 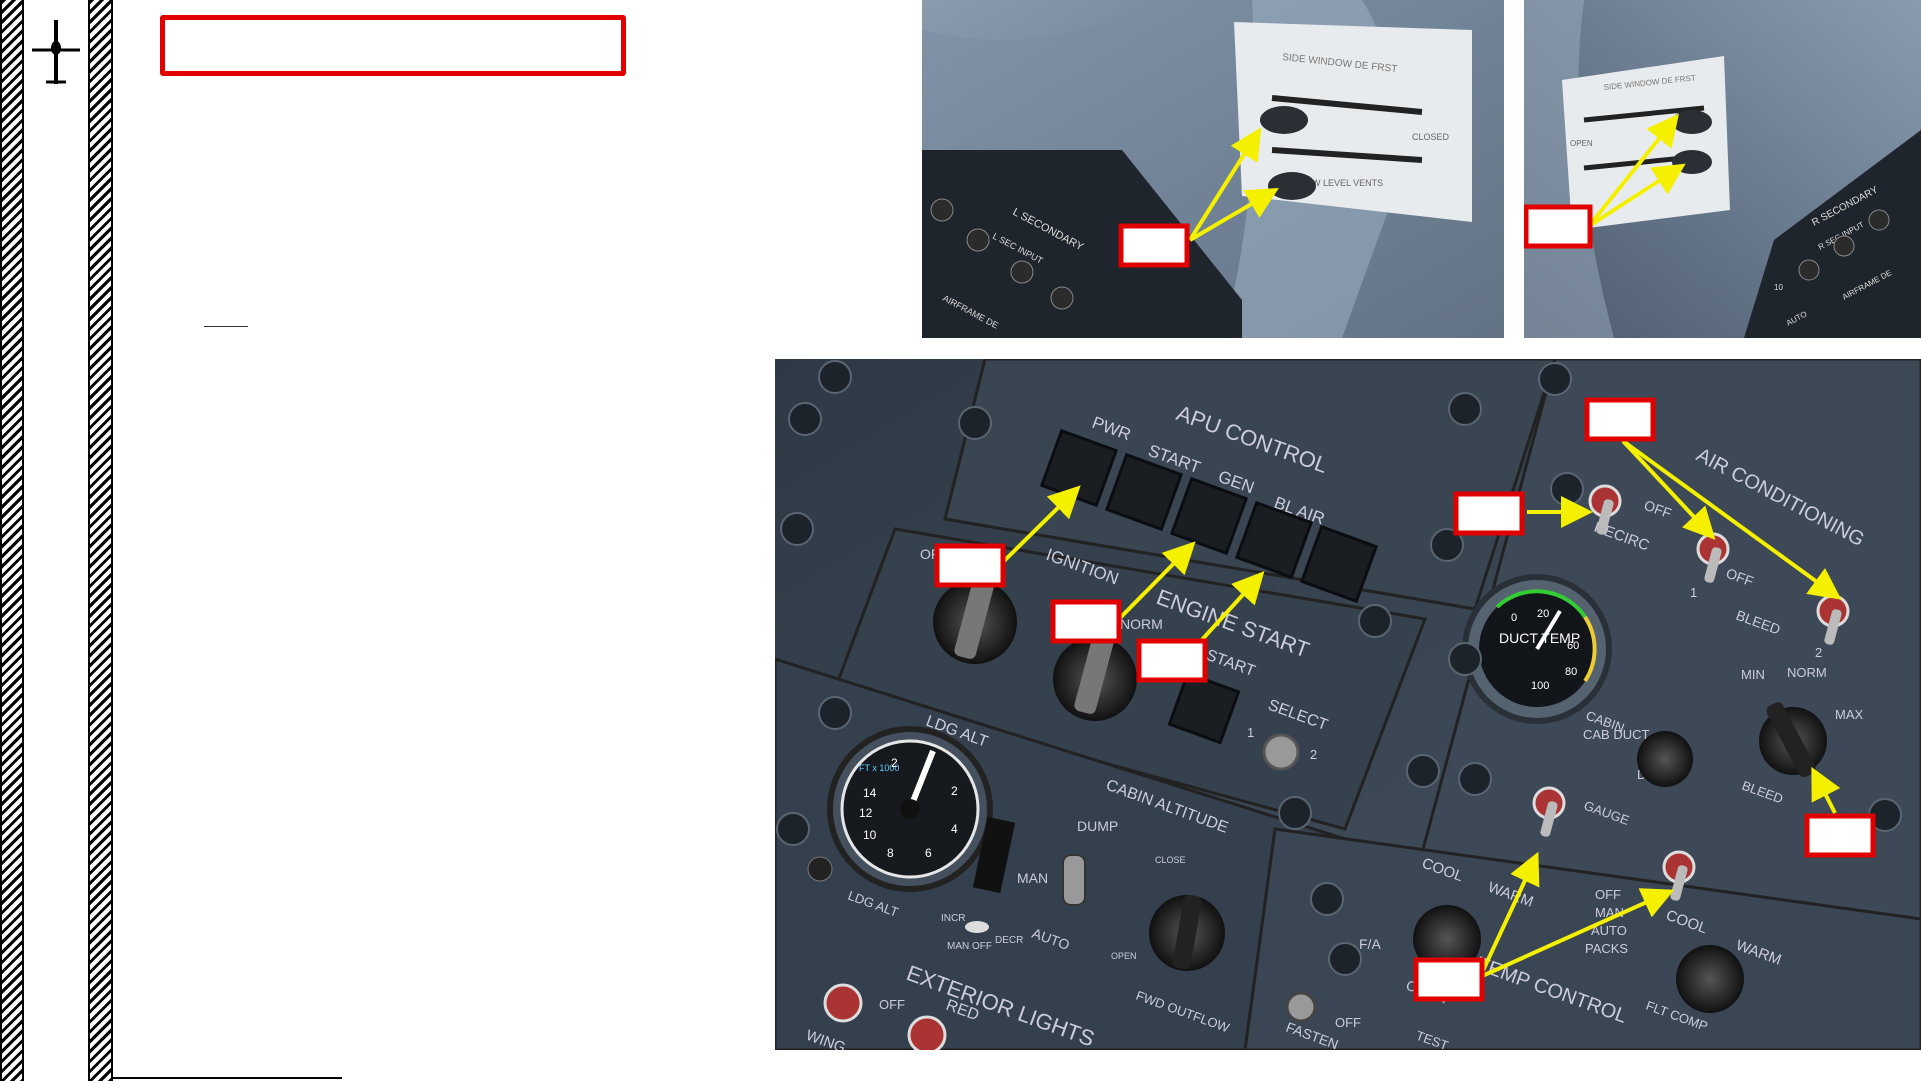 What do you see at coordinates (954, 829) in the screenshot?
I see `ldg-alt-tick: 4` at bounding box center [954, 829].